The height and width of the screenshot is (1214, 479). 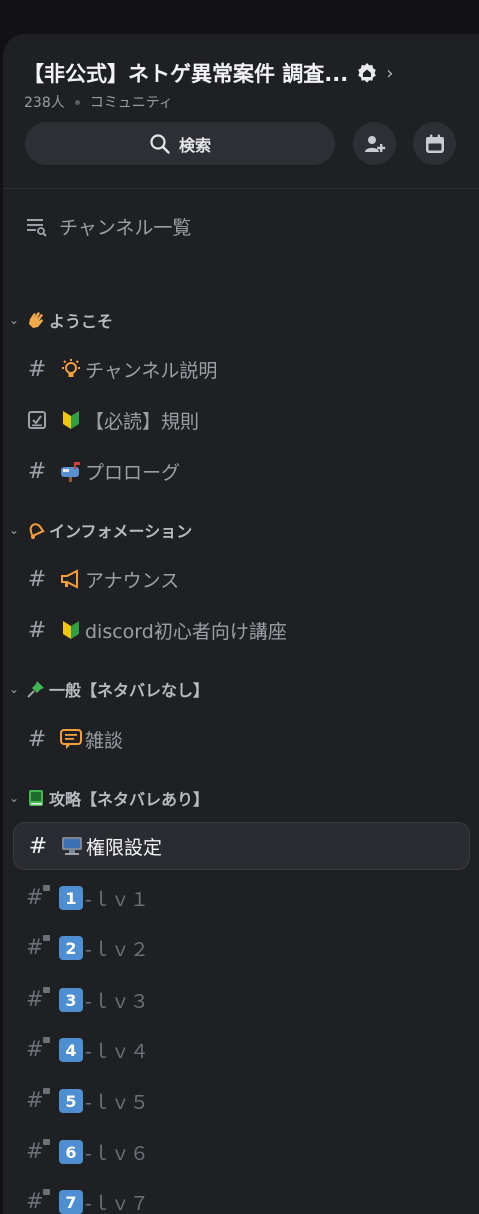 What do you see at coordinates (71, 739) in the screenshot?
I see `speech-balloon-icon` at bounding box center [71, 739].